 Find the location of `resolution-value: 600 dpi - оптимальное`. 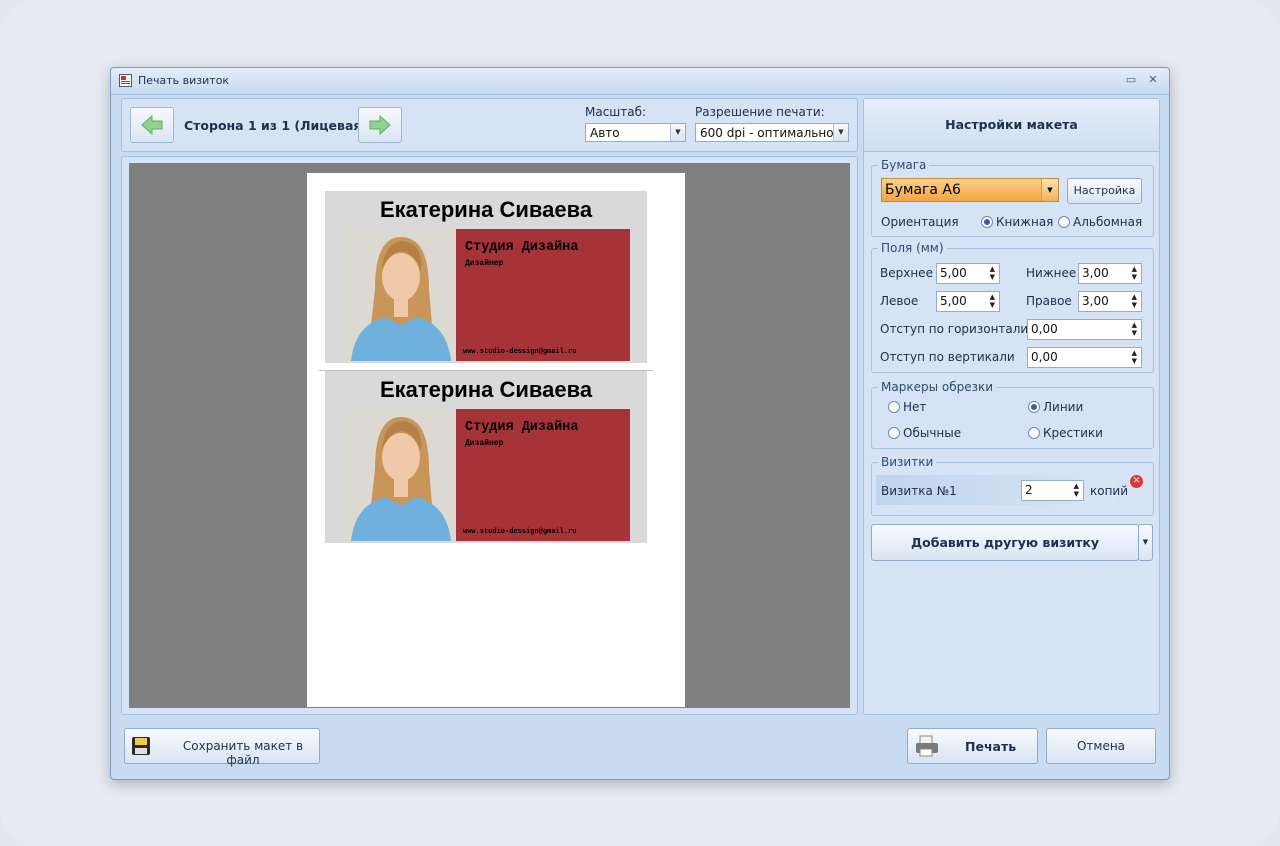

resolution-value: 600 dpi - оптимальное is located at coordinates (770, 133).